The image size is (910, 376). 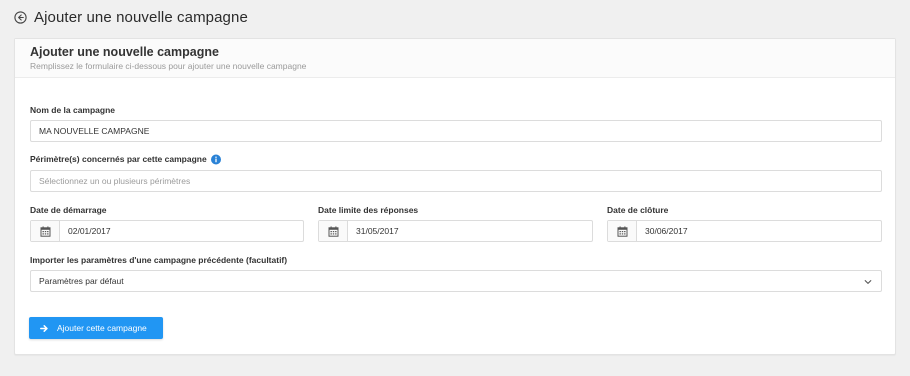 I want to click on close-date-value: 30/06/2017, so click(x=666, y=231).